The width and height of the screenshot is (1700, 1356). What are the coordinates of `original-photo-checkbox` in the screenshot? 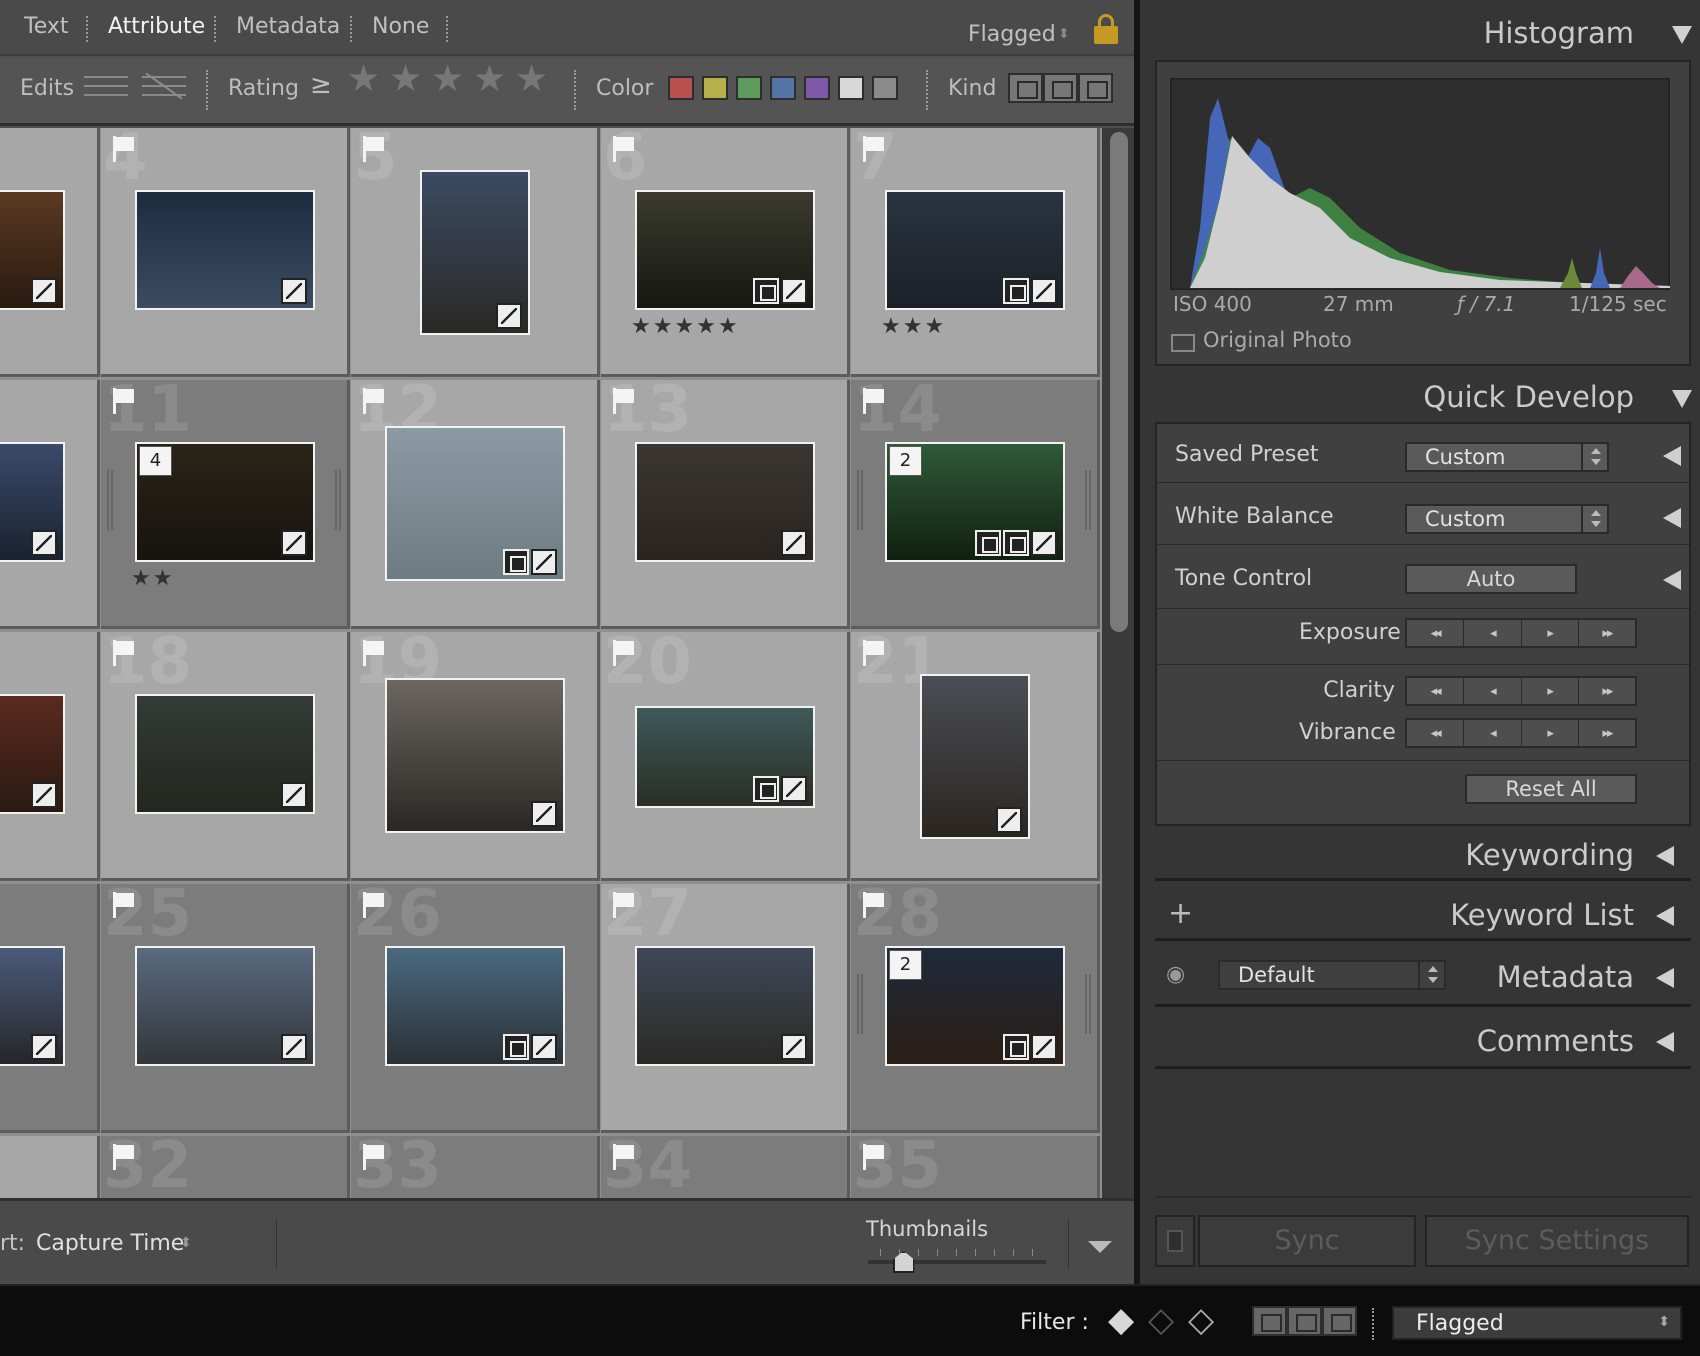 It's located at (1183, 343).